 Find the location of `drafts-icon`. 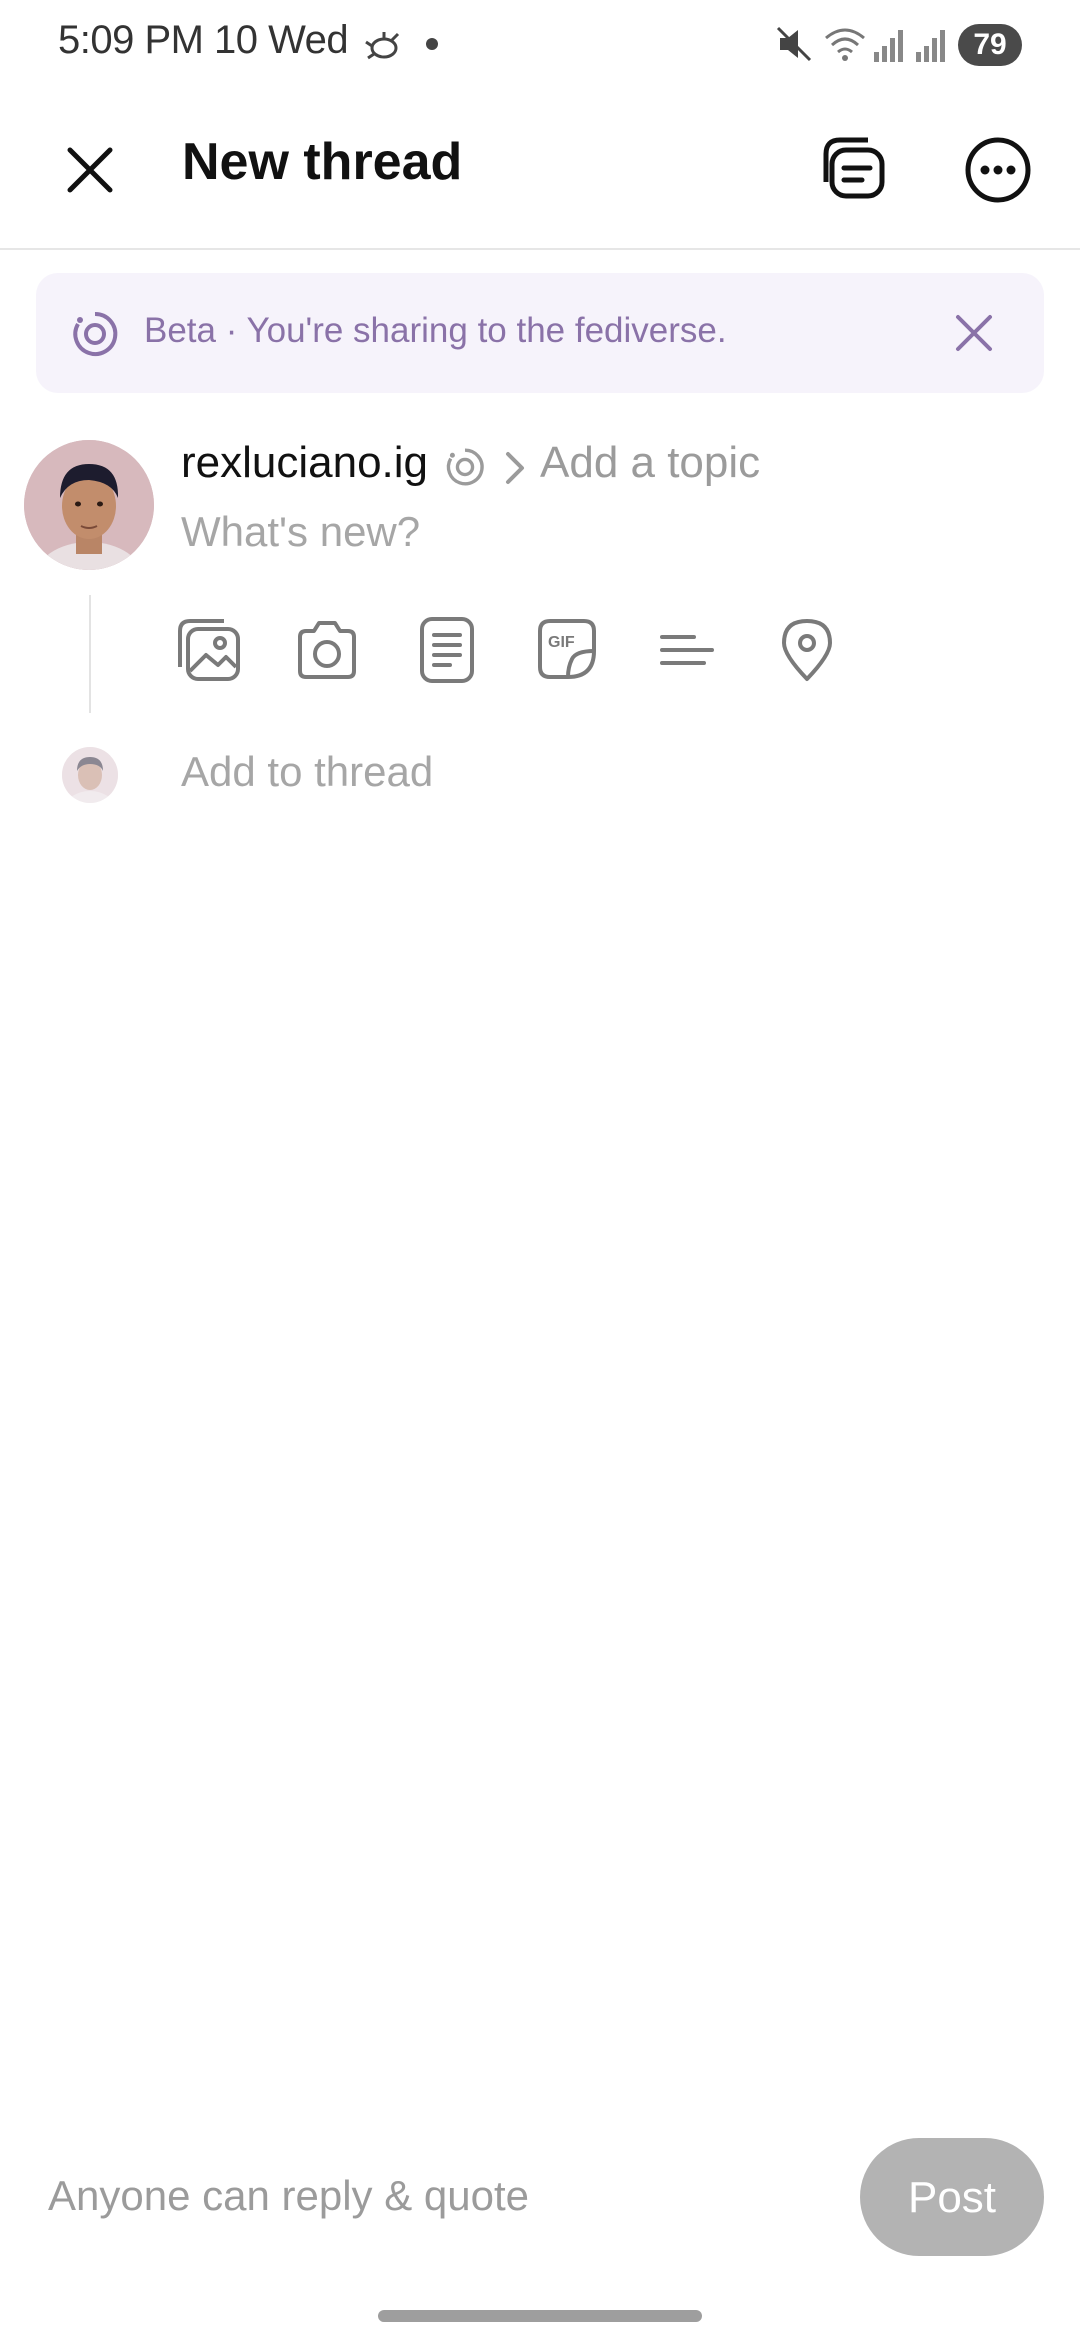

drafts-icon is located at coordinates (856, 170).